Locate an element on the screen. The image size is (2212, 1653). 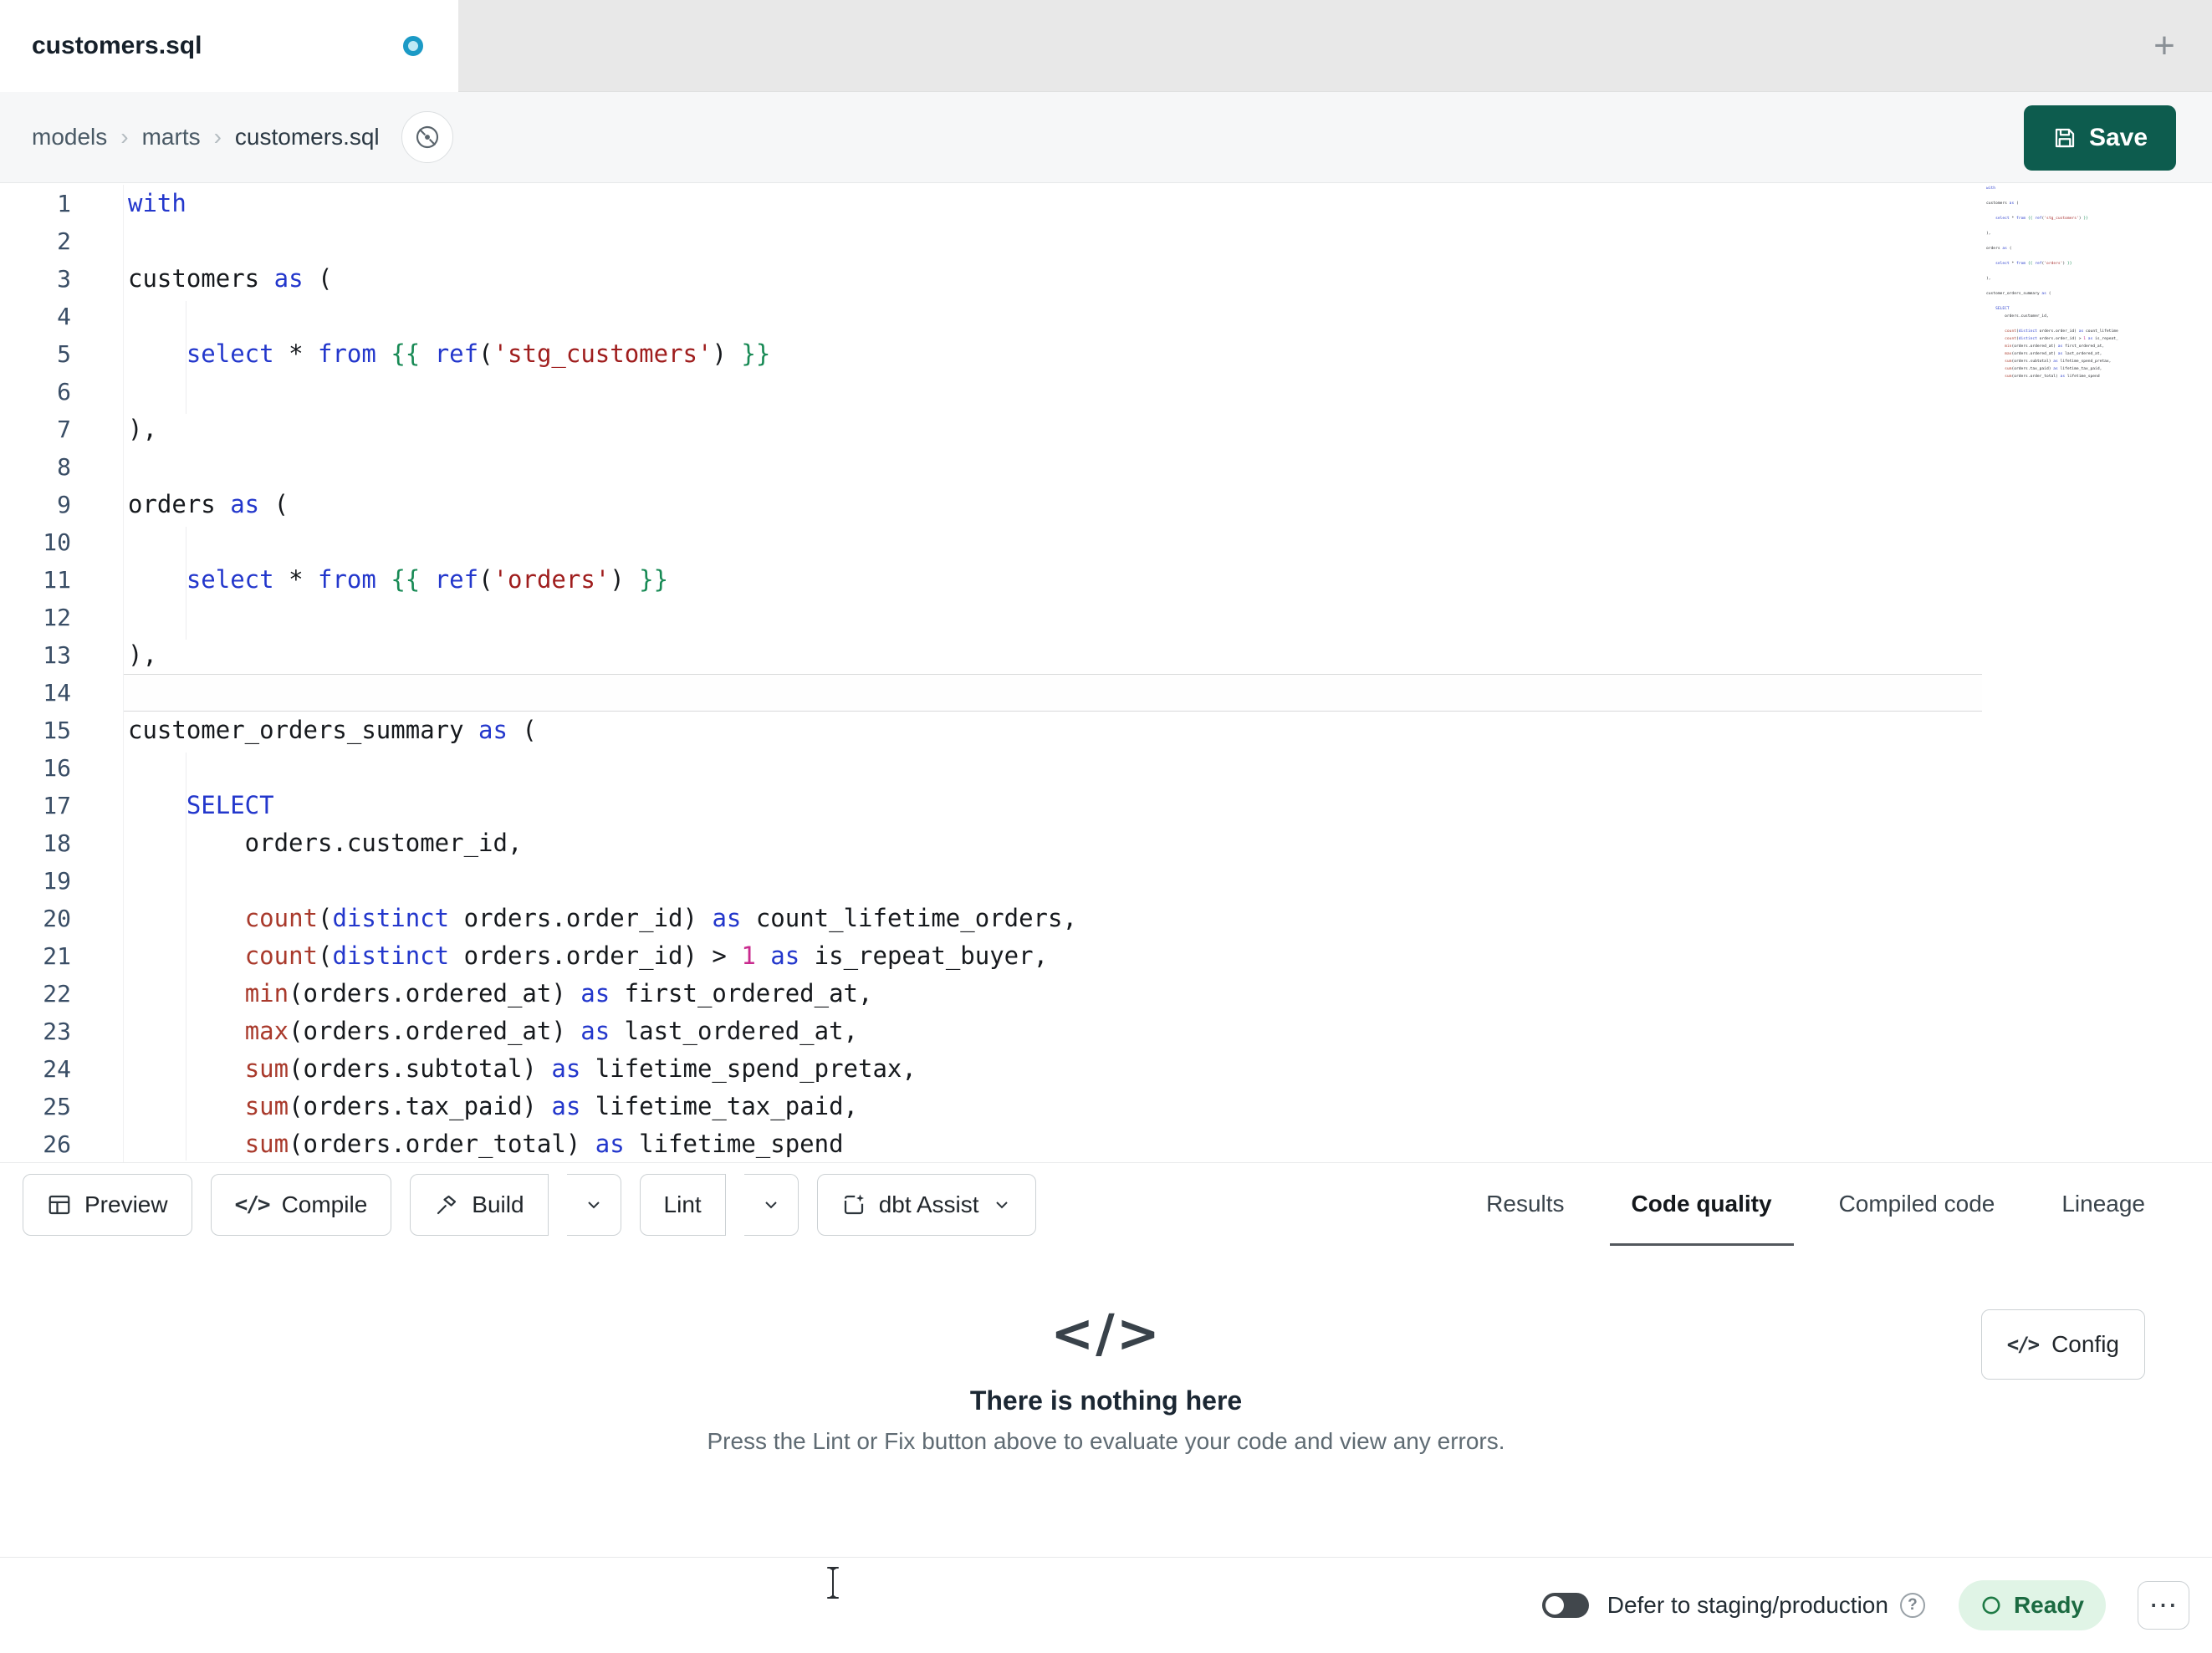
build-button: Build is located at coordinates (479, 1204).